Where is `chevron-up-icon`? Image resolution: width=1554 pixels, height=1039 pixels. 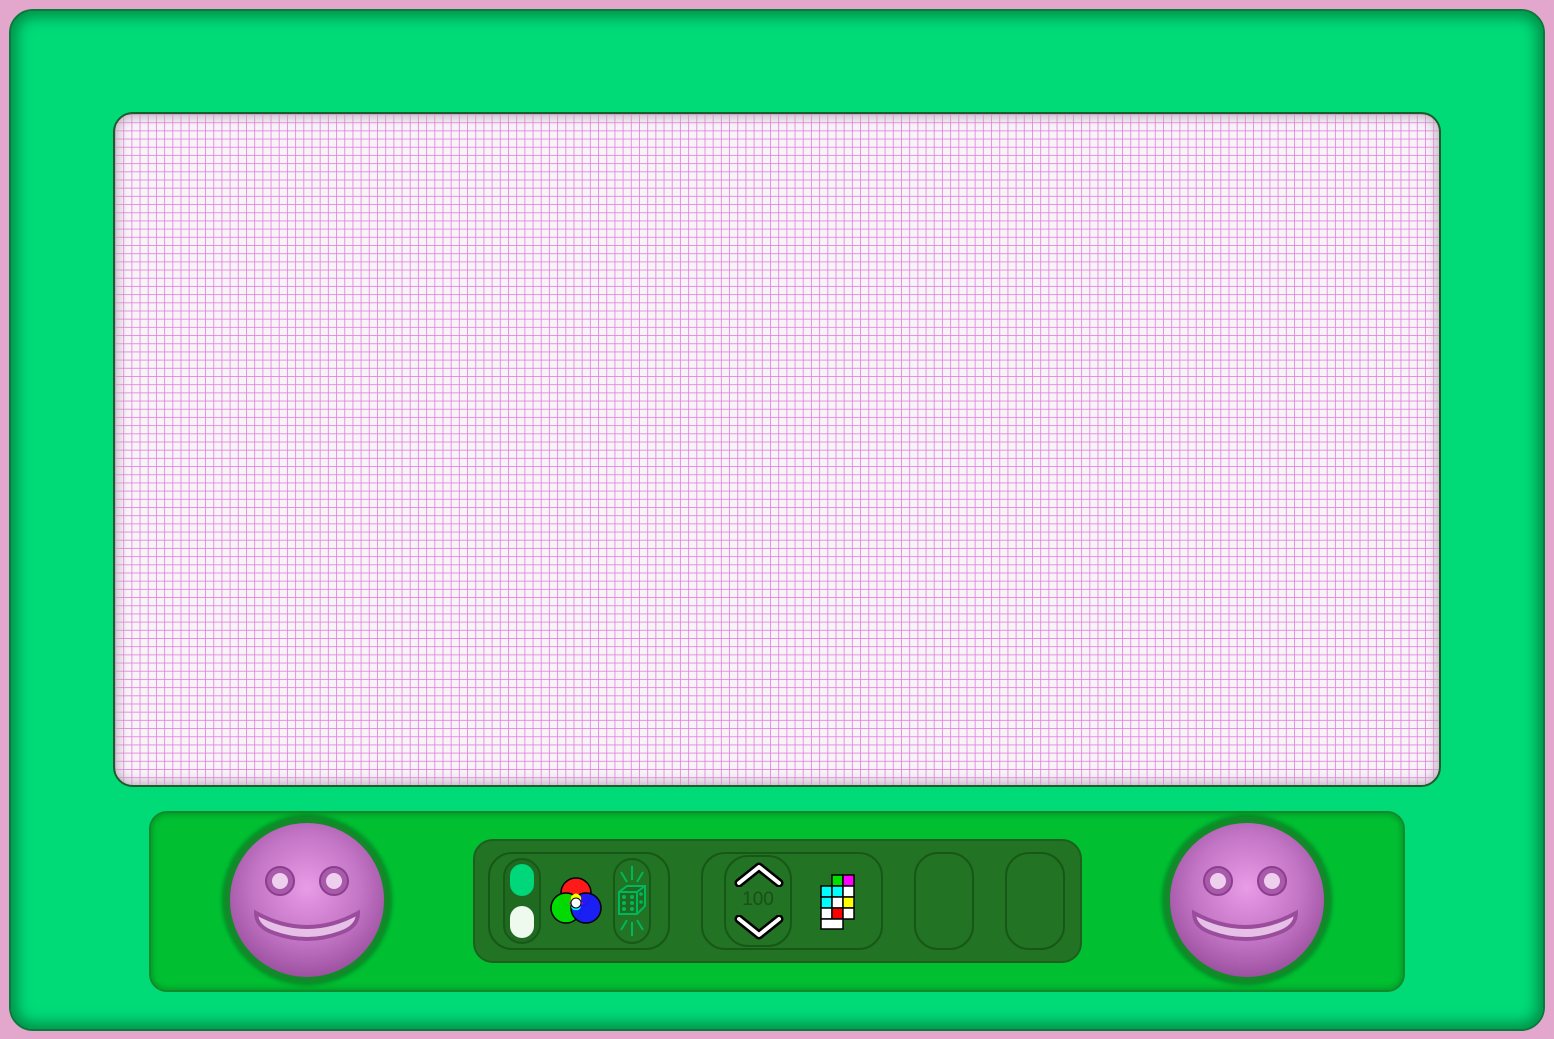
chevron-up-icon is located at coordinates (759, 875).